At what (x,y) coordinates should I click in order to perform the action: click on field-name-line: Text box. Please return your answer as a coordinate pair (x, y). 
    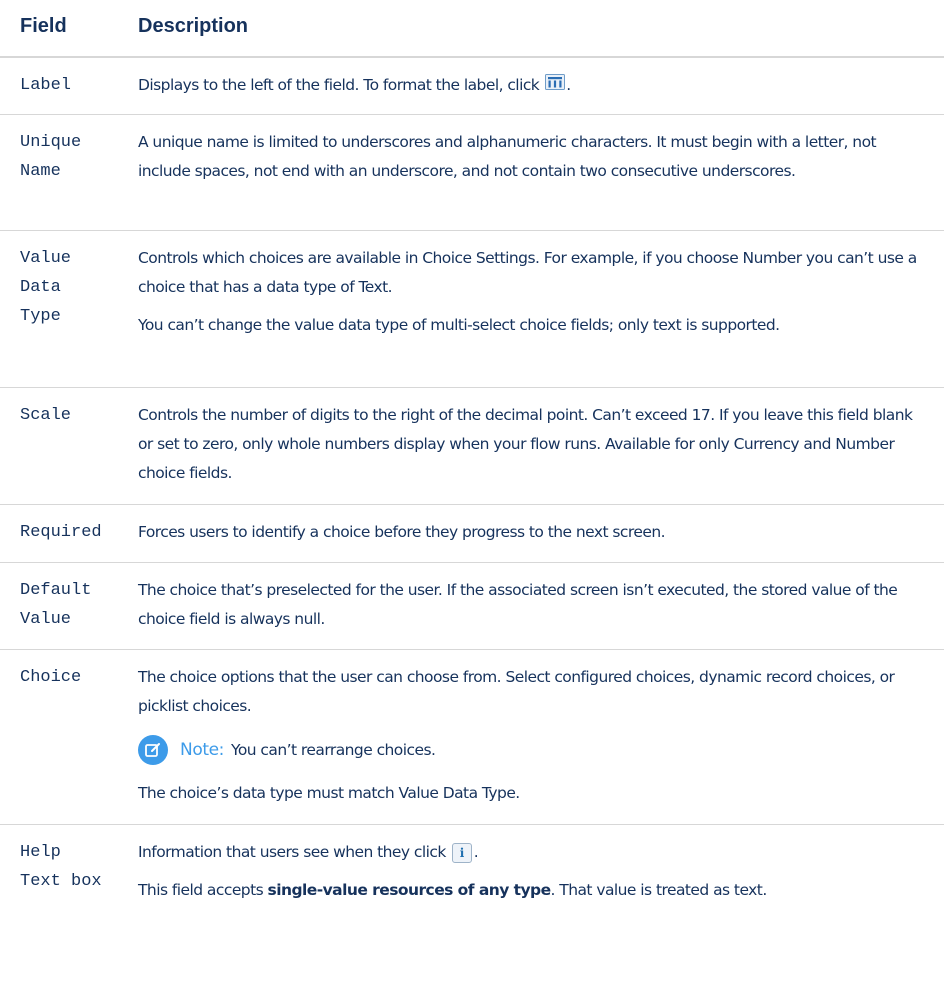
    Looking at the image, I should click on (61, 881).